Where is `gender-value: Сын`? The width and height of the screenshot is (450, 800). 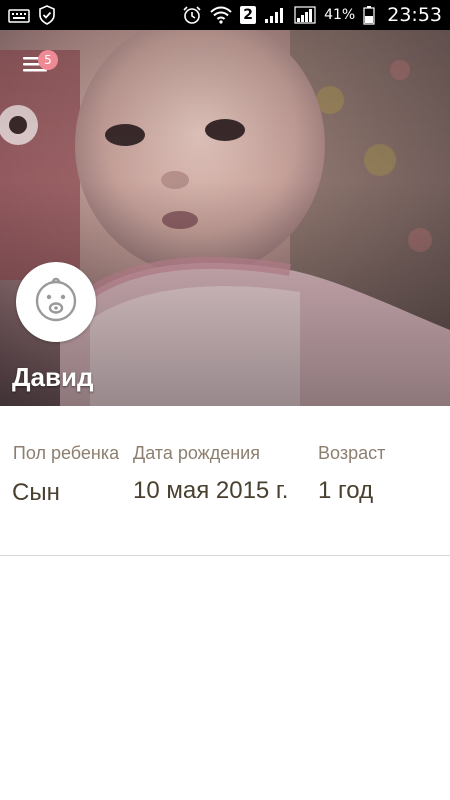 gender-value: Сын is located at coordinates (36, 492).